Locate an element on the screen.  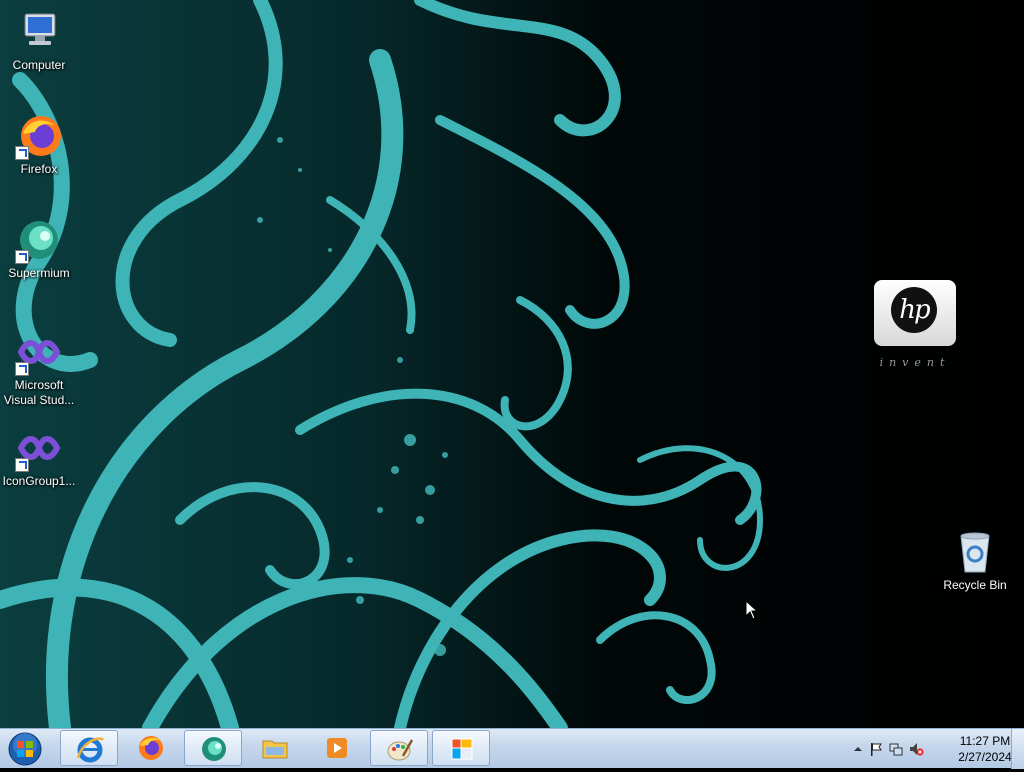
taskbar-media-player is located at coordinates (337, 748).